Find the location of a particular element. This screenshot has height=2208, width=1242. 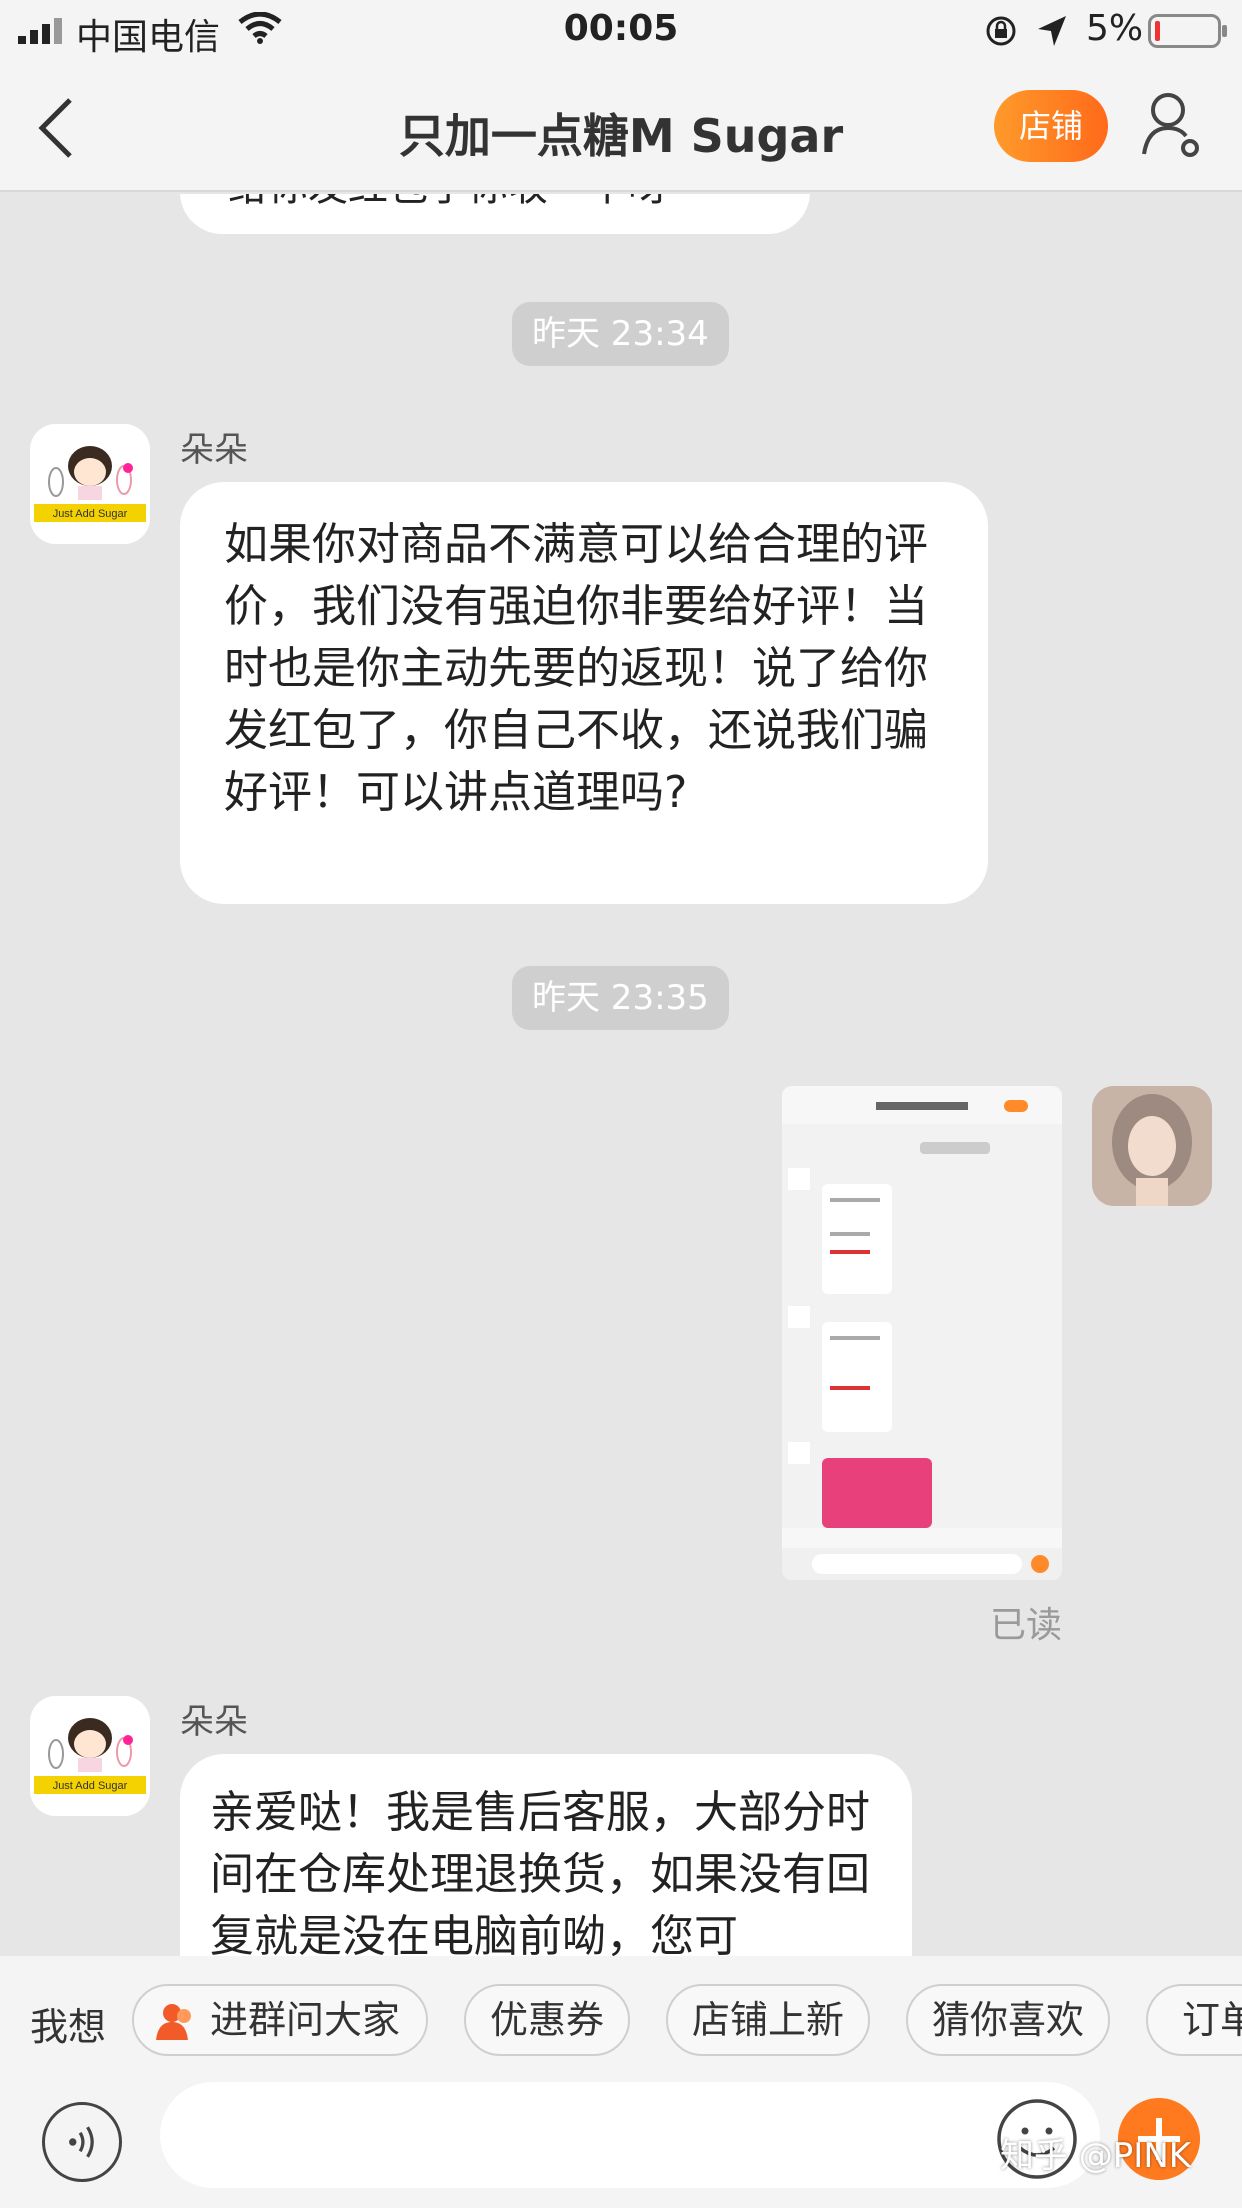

chip-new-arrivals: 店铺上新 is located at coordinates (768, 2020).